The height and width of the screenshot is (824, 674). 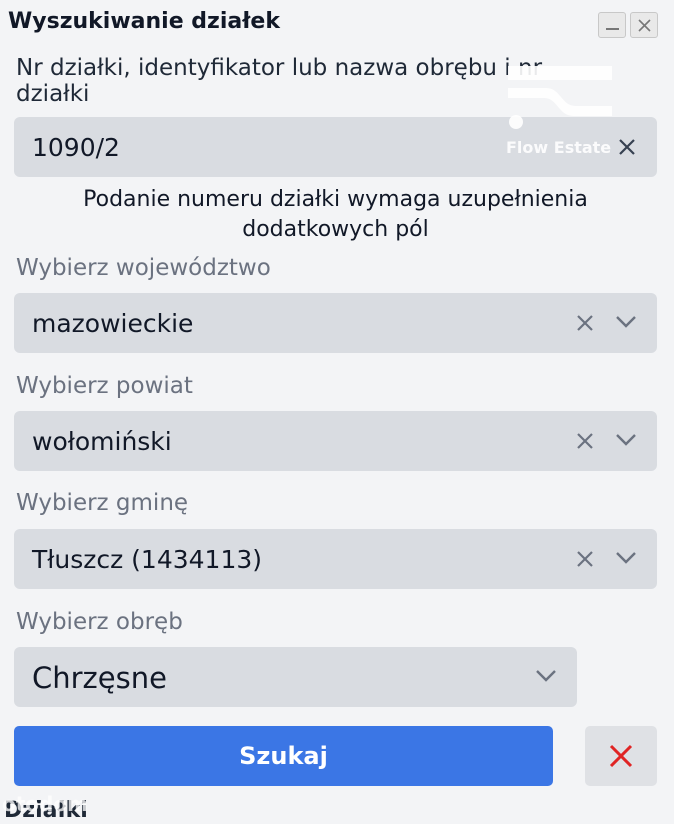 What do you see at coordinates (337, 23) in the screenshot?
I see `title-bar: Wyszukiwanie działek` at bounding box center [337, 23].